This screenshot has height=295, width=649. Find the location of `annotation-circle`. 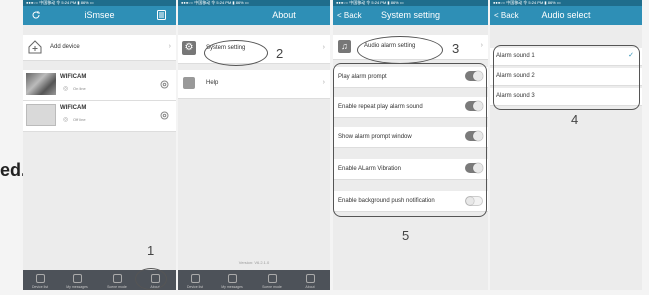

annotation-circle is located at coordinates (151, 279).